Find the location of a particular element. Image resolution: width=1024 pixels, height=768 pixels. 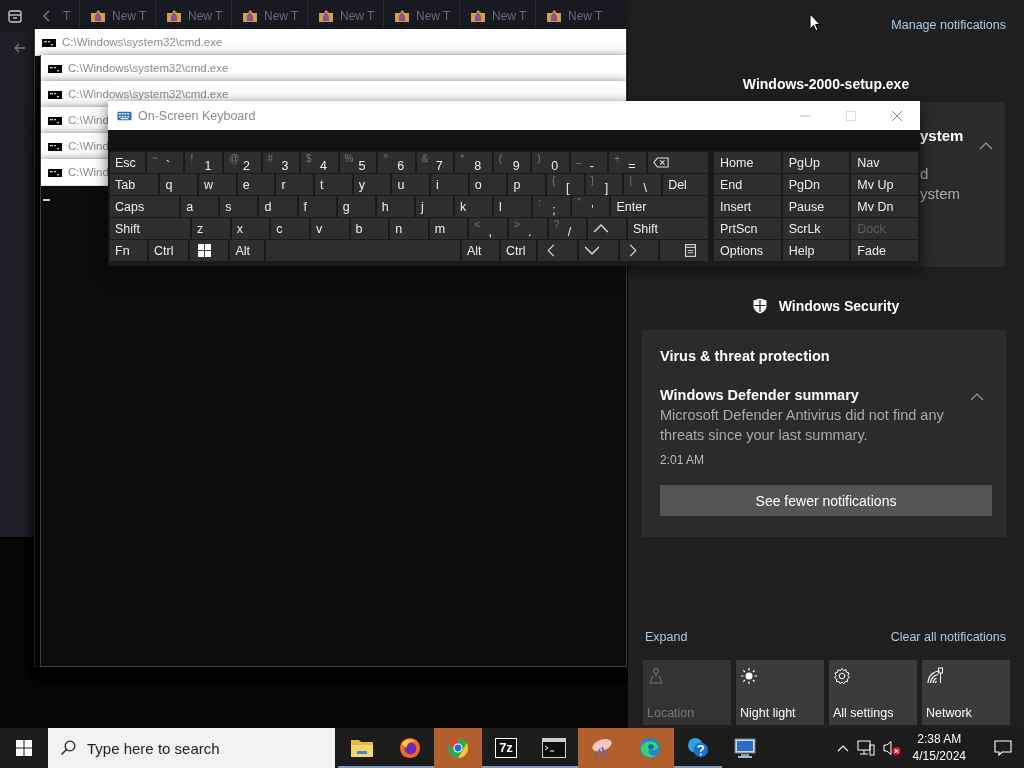

keyboard-key: w is located at coordinates (217, 184).